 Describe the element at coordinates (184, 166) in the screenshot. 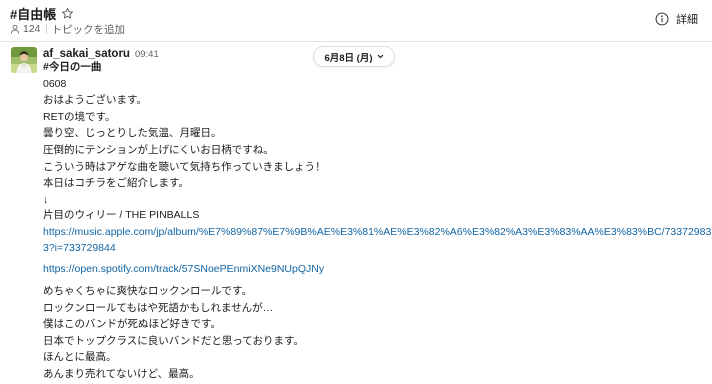

I see `text-line: こういう時はアゲな曲を聴いて気持ち作っていきましょう！` at that location.